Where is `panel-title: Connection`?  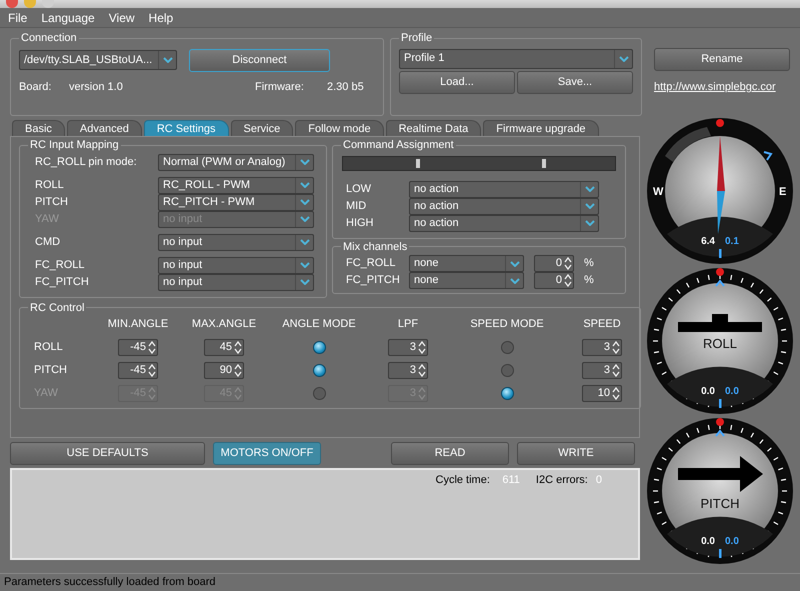 panel-title: Connection is located at coordinates (49, 38).